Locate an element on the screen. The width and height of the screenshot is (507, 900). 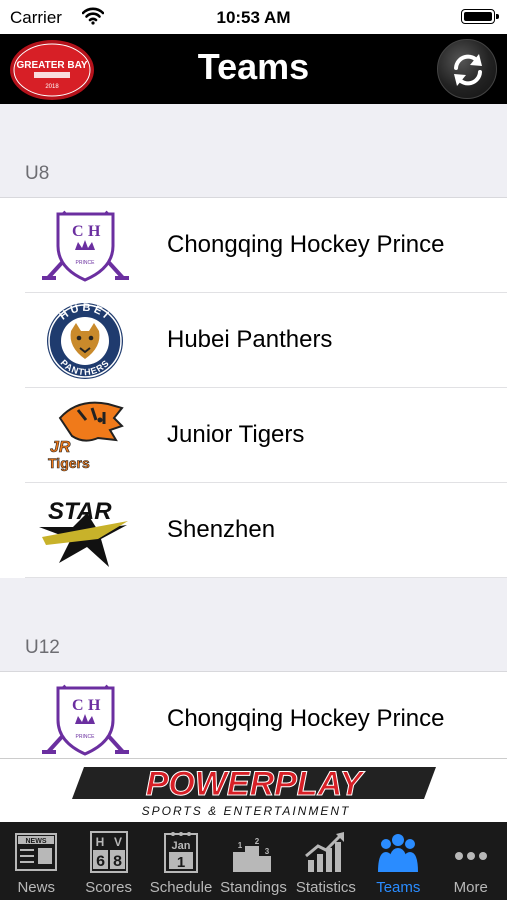
section-header-u8: U8 is located at coordinates (253, 151).